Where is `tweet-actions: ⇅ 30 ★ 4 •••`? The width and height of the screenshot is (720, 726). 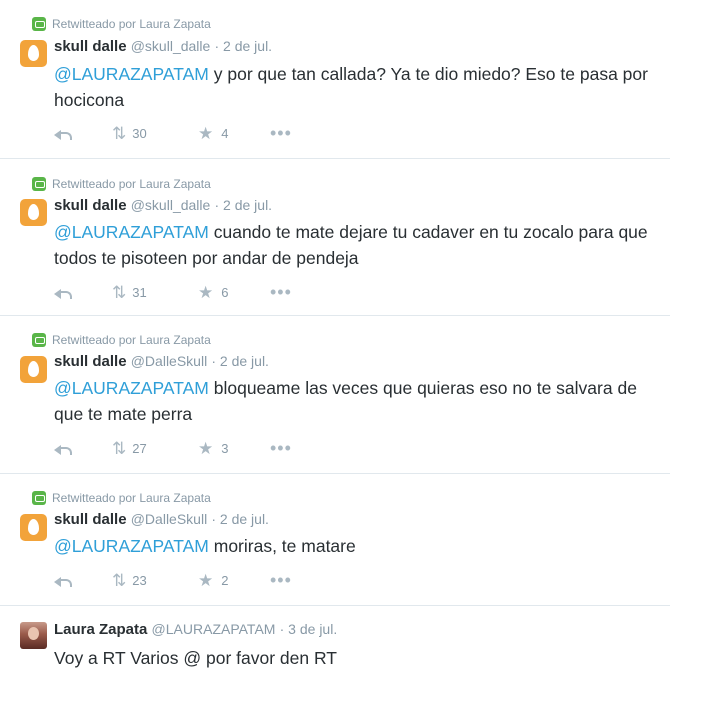
tweet-actions: ⇅ 30 ★ 4 ••• is located at coordinates (173, 133).